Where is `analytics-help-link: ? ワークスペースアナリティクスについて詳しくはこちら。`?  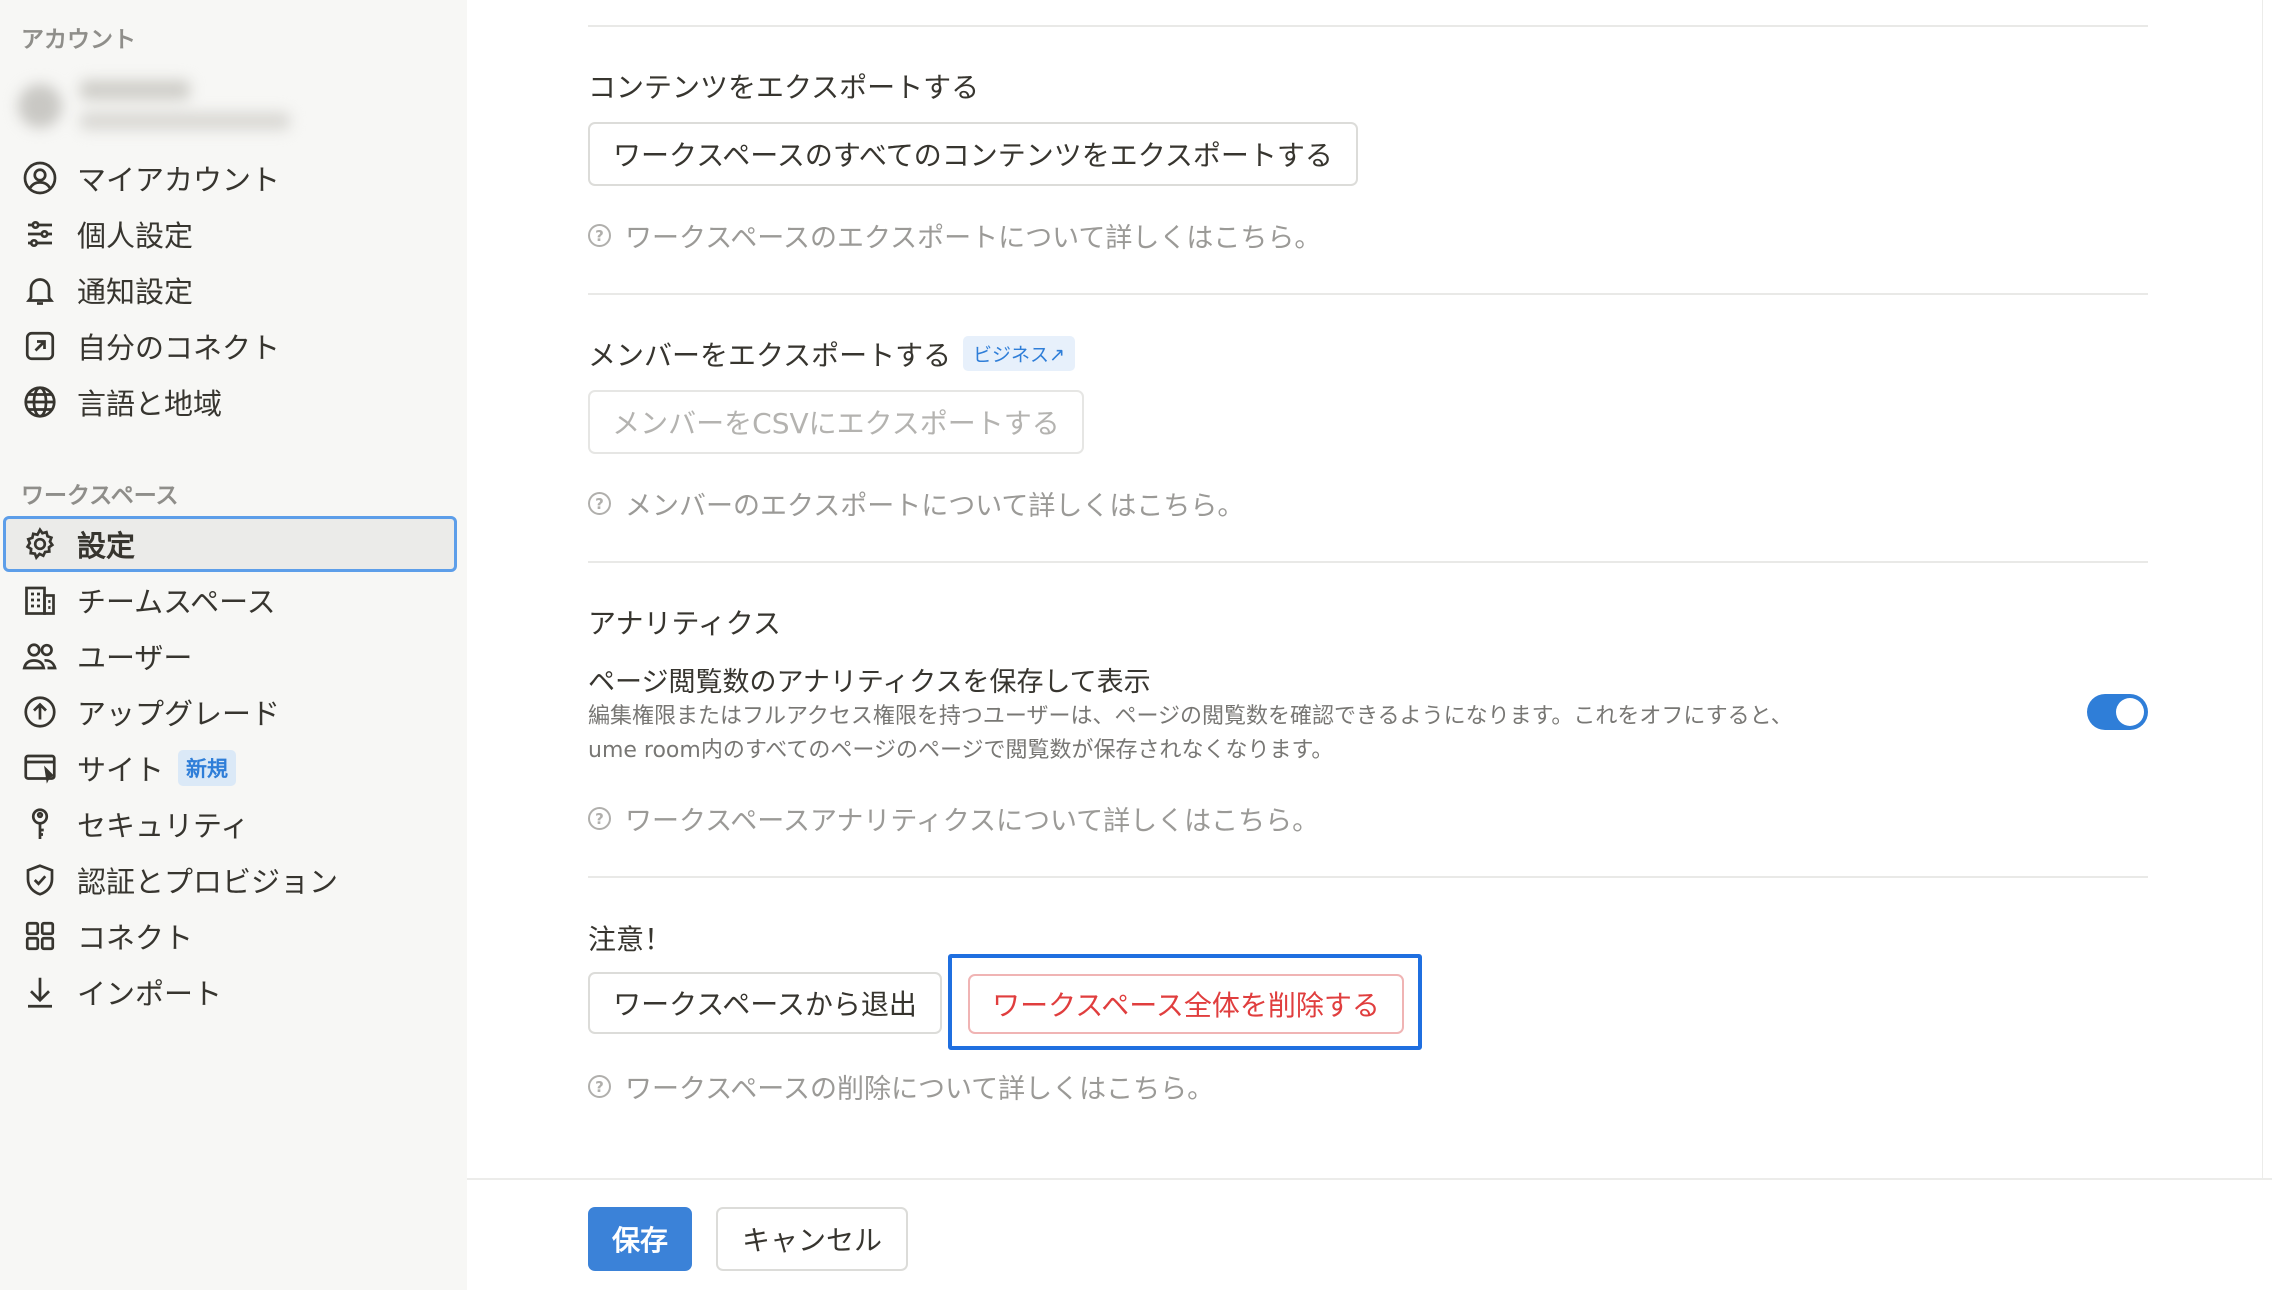 analytics-help-link: ? ワークスペースアナリティクスについて詳しくはこちら。 is located at coordinates (953, 818).